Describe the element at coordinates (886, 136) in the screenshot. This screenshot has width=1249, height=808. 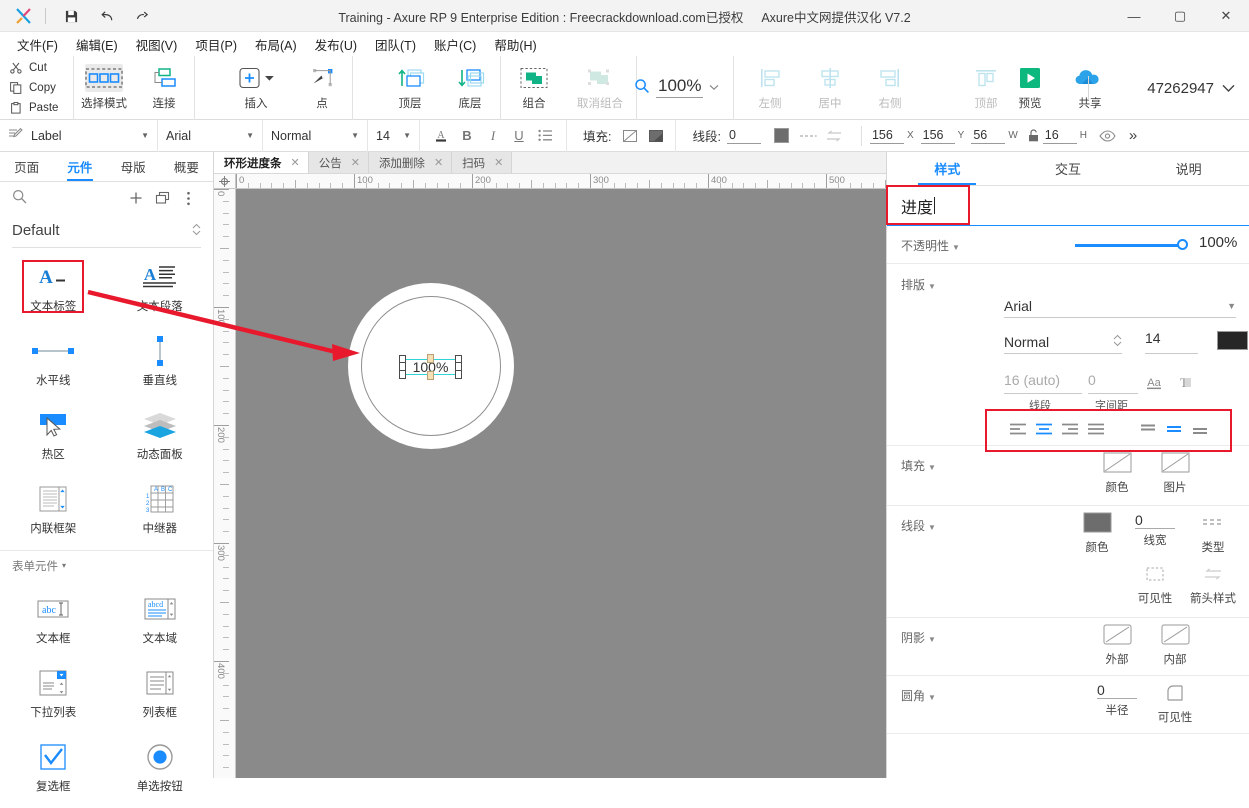
I see `x-input: 156` at that location.